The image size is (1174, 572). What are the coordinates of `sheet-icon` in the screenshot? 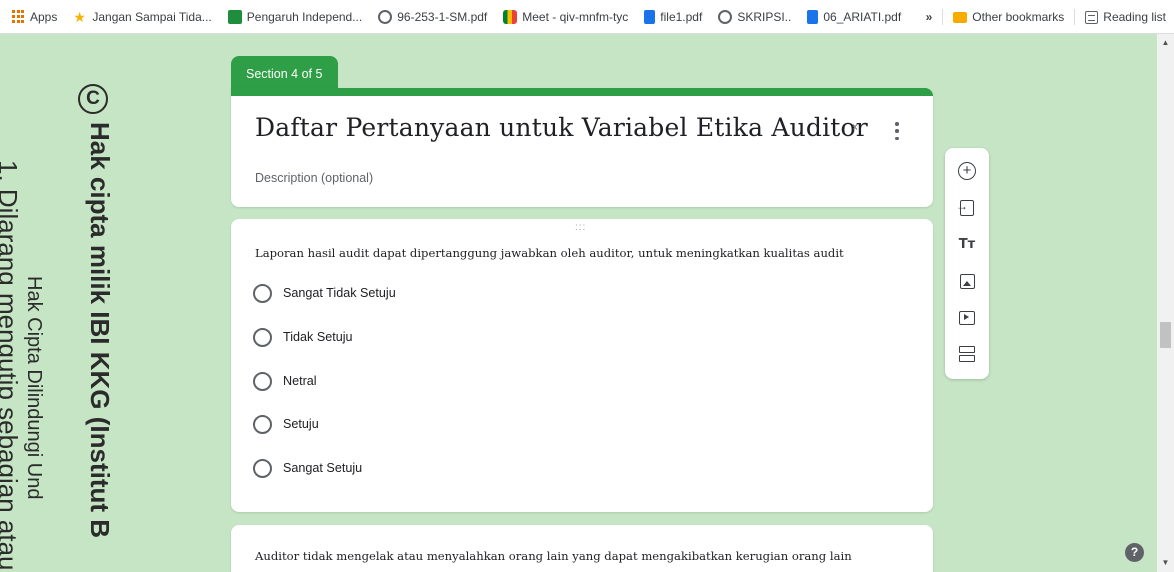 It's located at (234, 16).